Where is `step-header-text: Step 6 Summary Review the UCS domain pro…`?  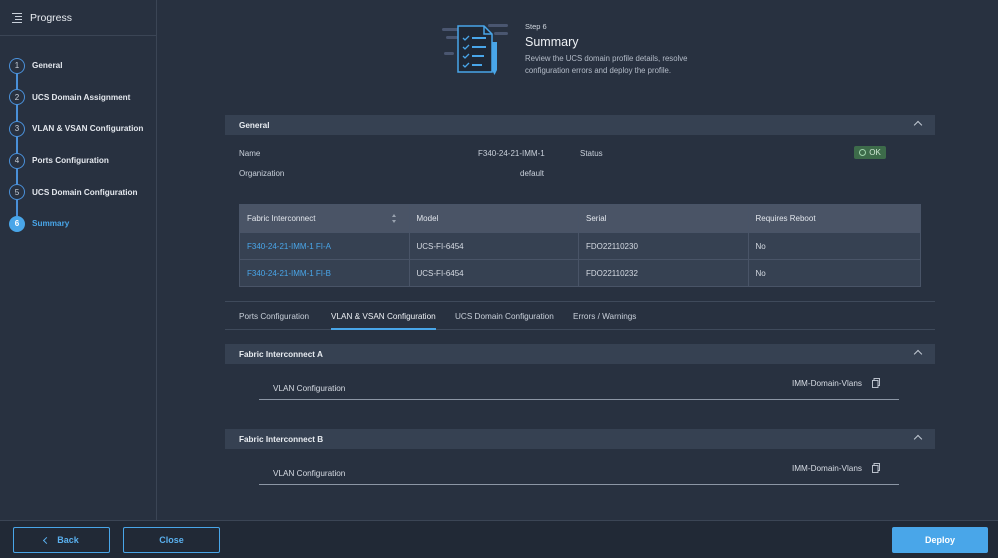
step-header-text: Step 6 Summary Review the UCS domain pro… is located at coordinates (625, 49).